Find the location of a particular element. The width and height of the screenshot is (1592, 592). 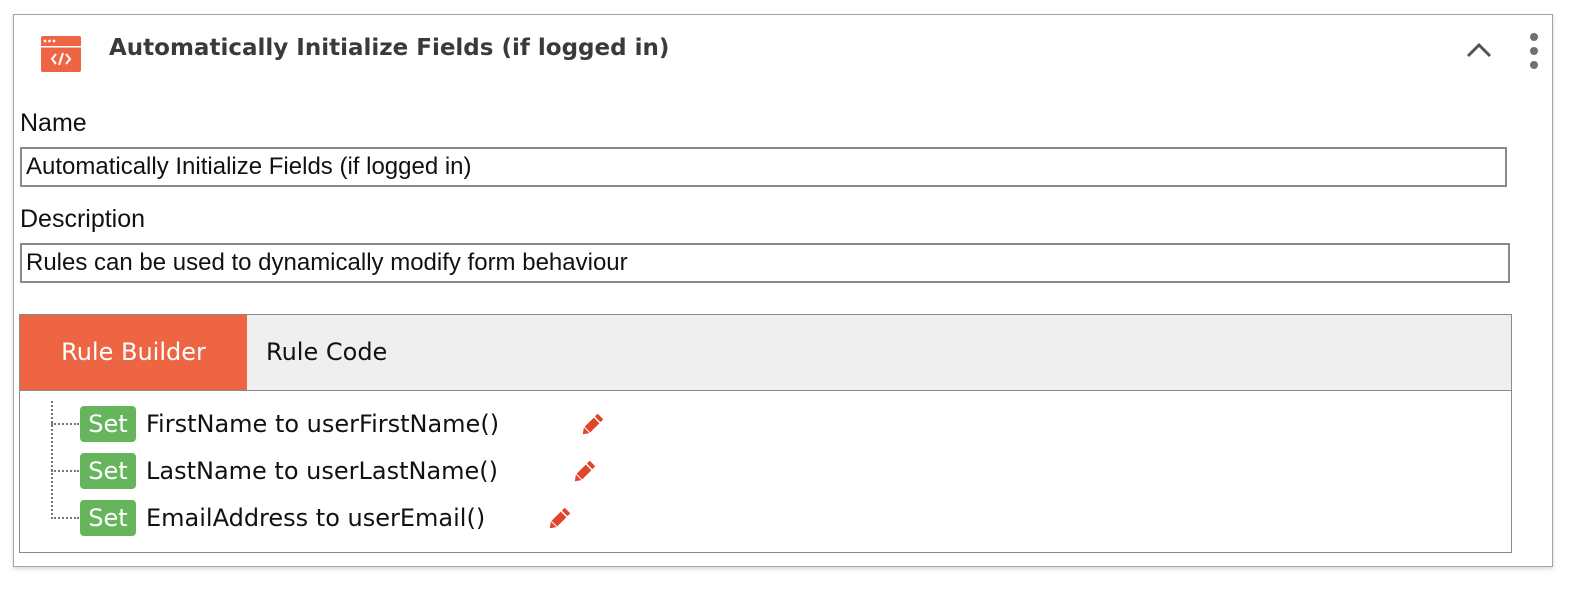

tab-bar: Rule Builder Rule Code is located at coordinates (765, 353).